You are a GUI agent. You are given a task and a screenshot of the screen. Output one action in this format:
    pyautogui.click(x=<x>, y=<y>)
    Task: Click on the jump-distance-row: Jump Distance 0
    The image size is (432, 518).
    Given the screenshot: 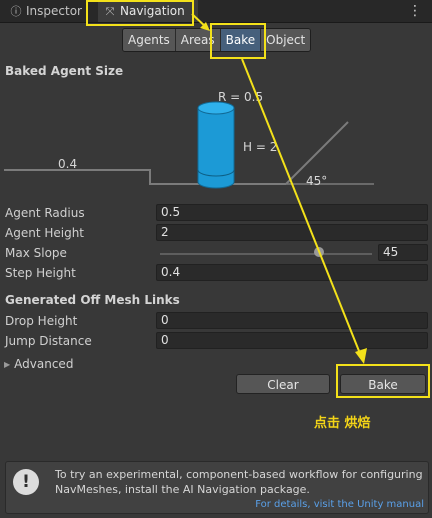 What is the action you would take?
    pyautogui.click(x=216, y=341)
    